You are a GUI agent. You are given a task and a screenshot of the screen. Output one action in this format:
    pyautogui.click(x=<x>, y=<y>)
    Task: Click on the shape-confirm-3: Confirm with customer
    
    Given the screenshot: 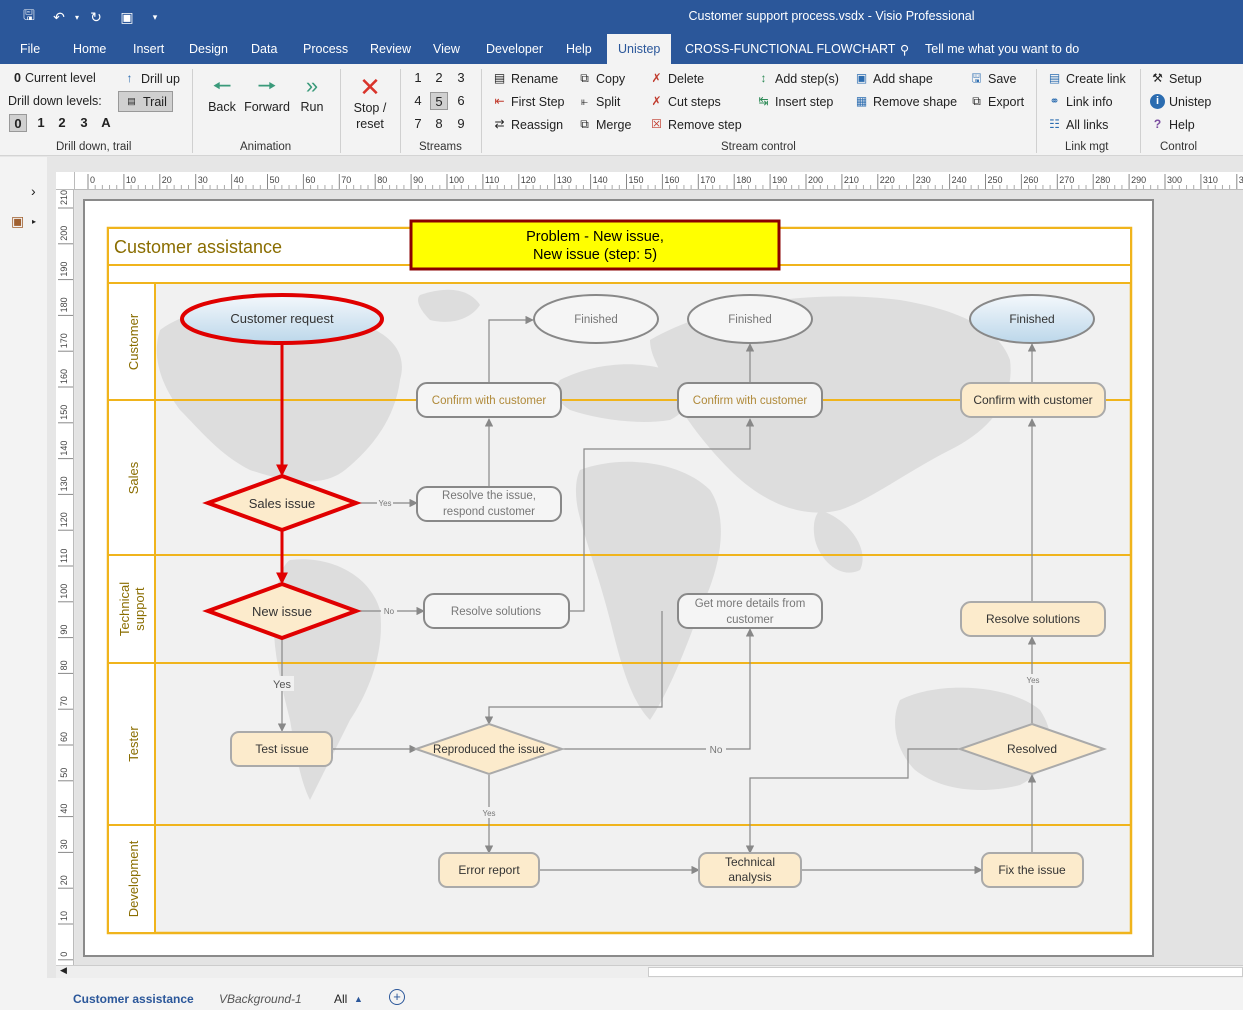 What is the action you would take?
    pyautogui.click(x=1033, y=400)
    